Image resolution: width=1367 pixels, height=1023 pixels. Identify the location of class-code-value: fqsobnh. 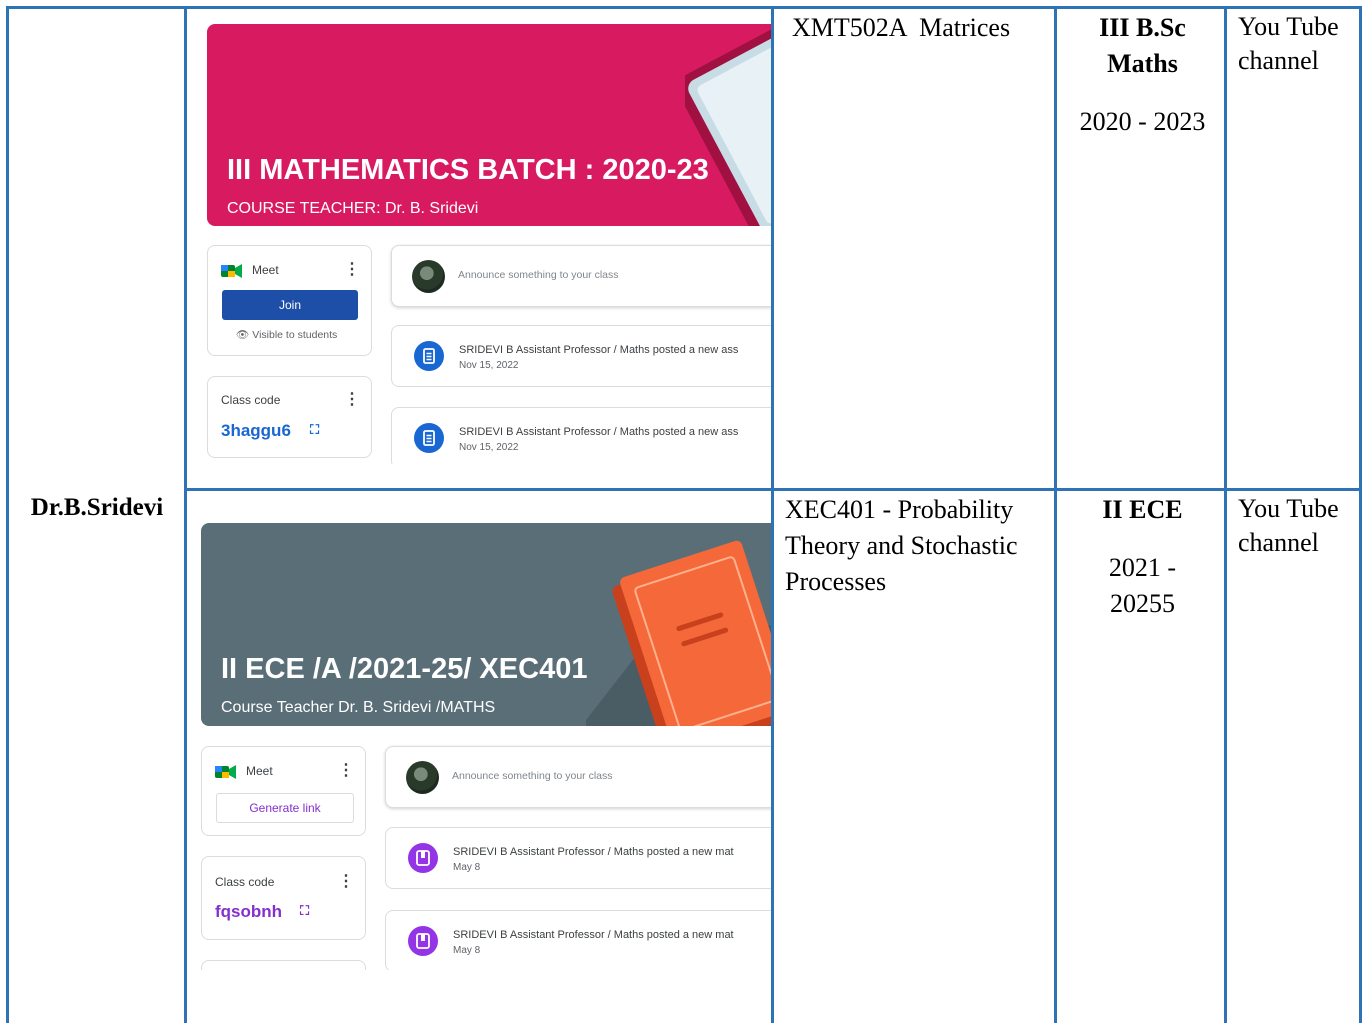
(249, 911).